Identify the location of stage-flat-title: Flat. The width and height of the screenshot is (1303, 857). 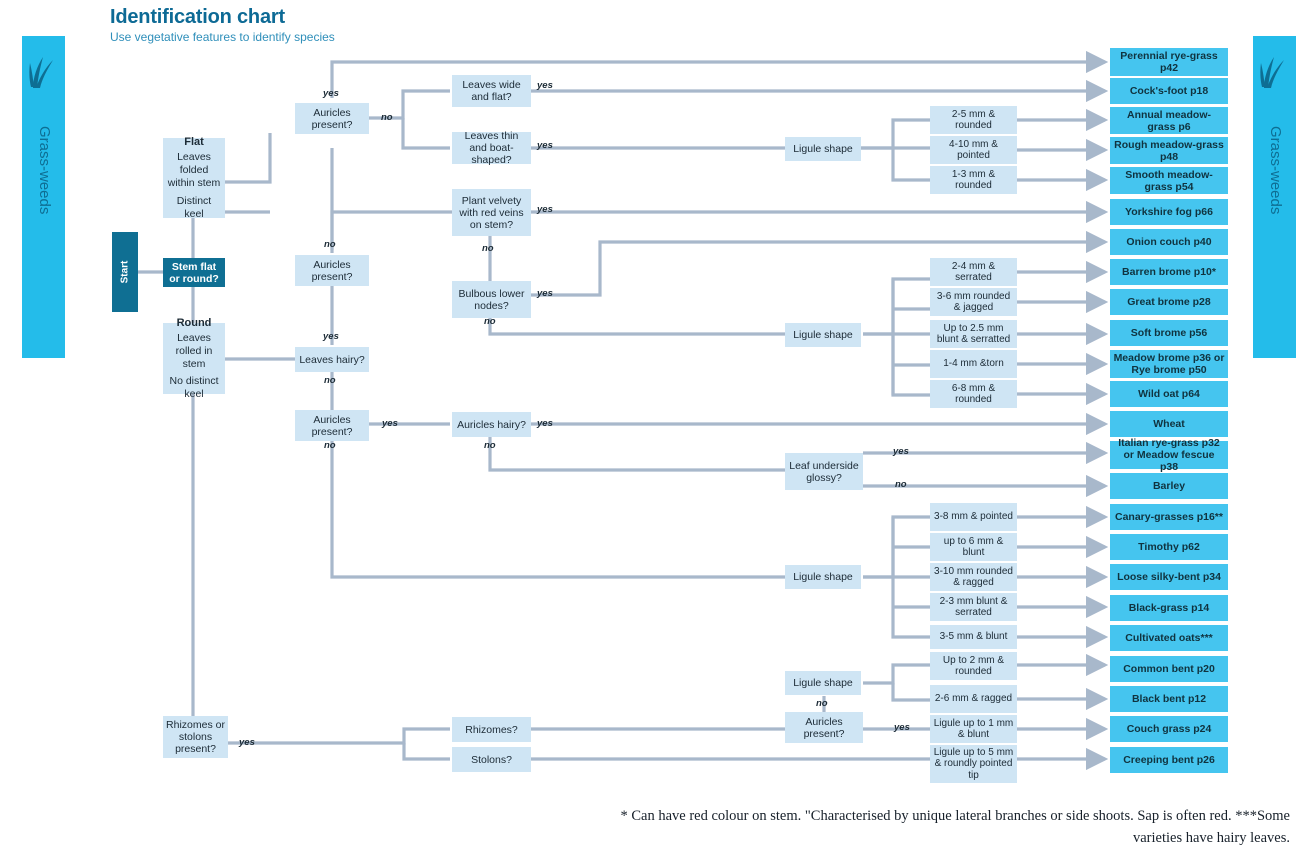
(194, 141).